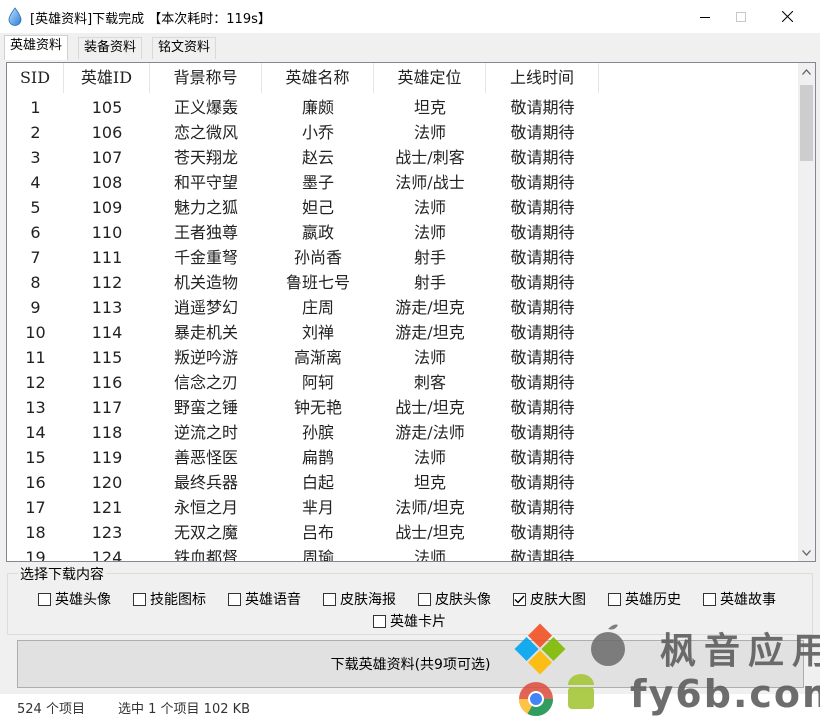  What do you see at coordinates (107, 107) in the screenshot?
I see `table-cell: 105` at bounding box center [107, 107].